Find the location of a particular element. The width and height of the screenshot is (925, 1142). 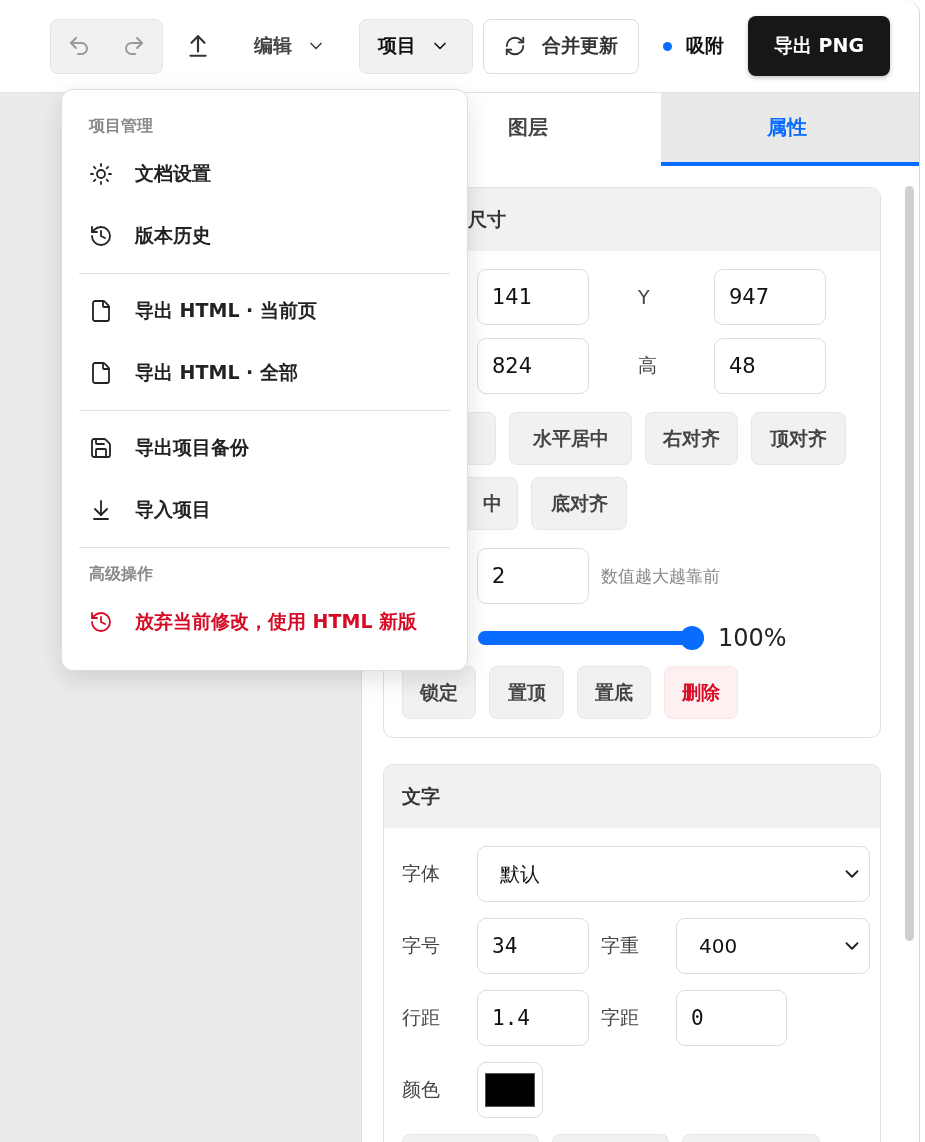

menu-item: 放弃当前修改，使用 HTML 新版 is located at coordinates (264, 622).